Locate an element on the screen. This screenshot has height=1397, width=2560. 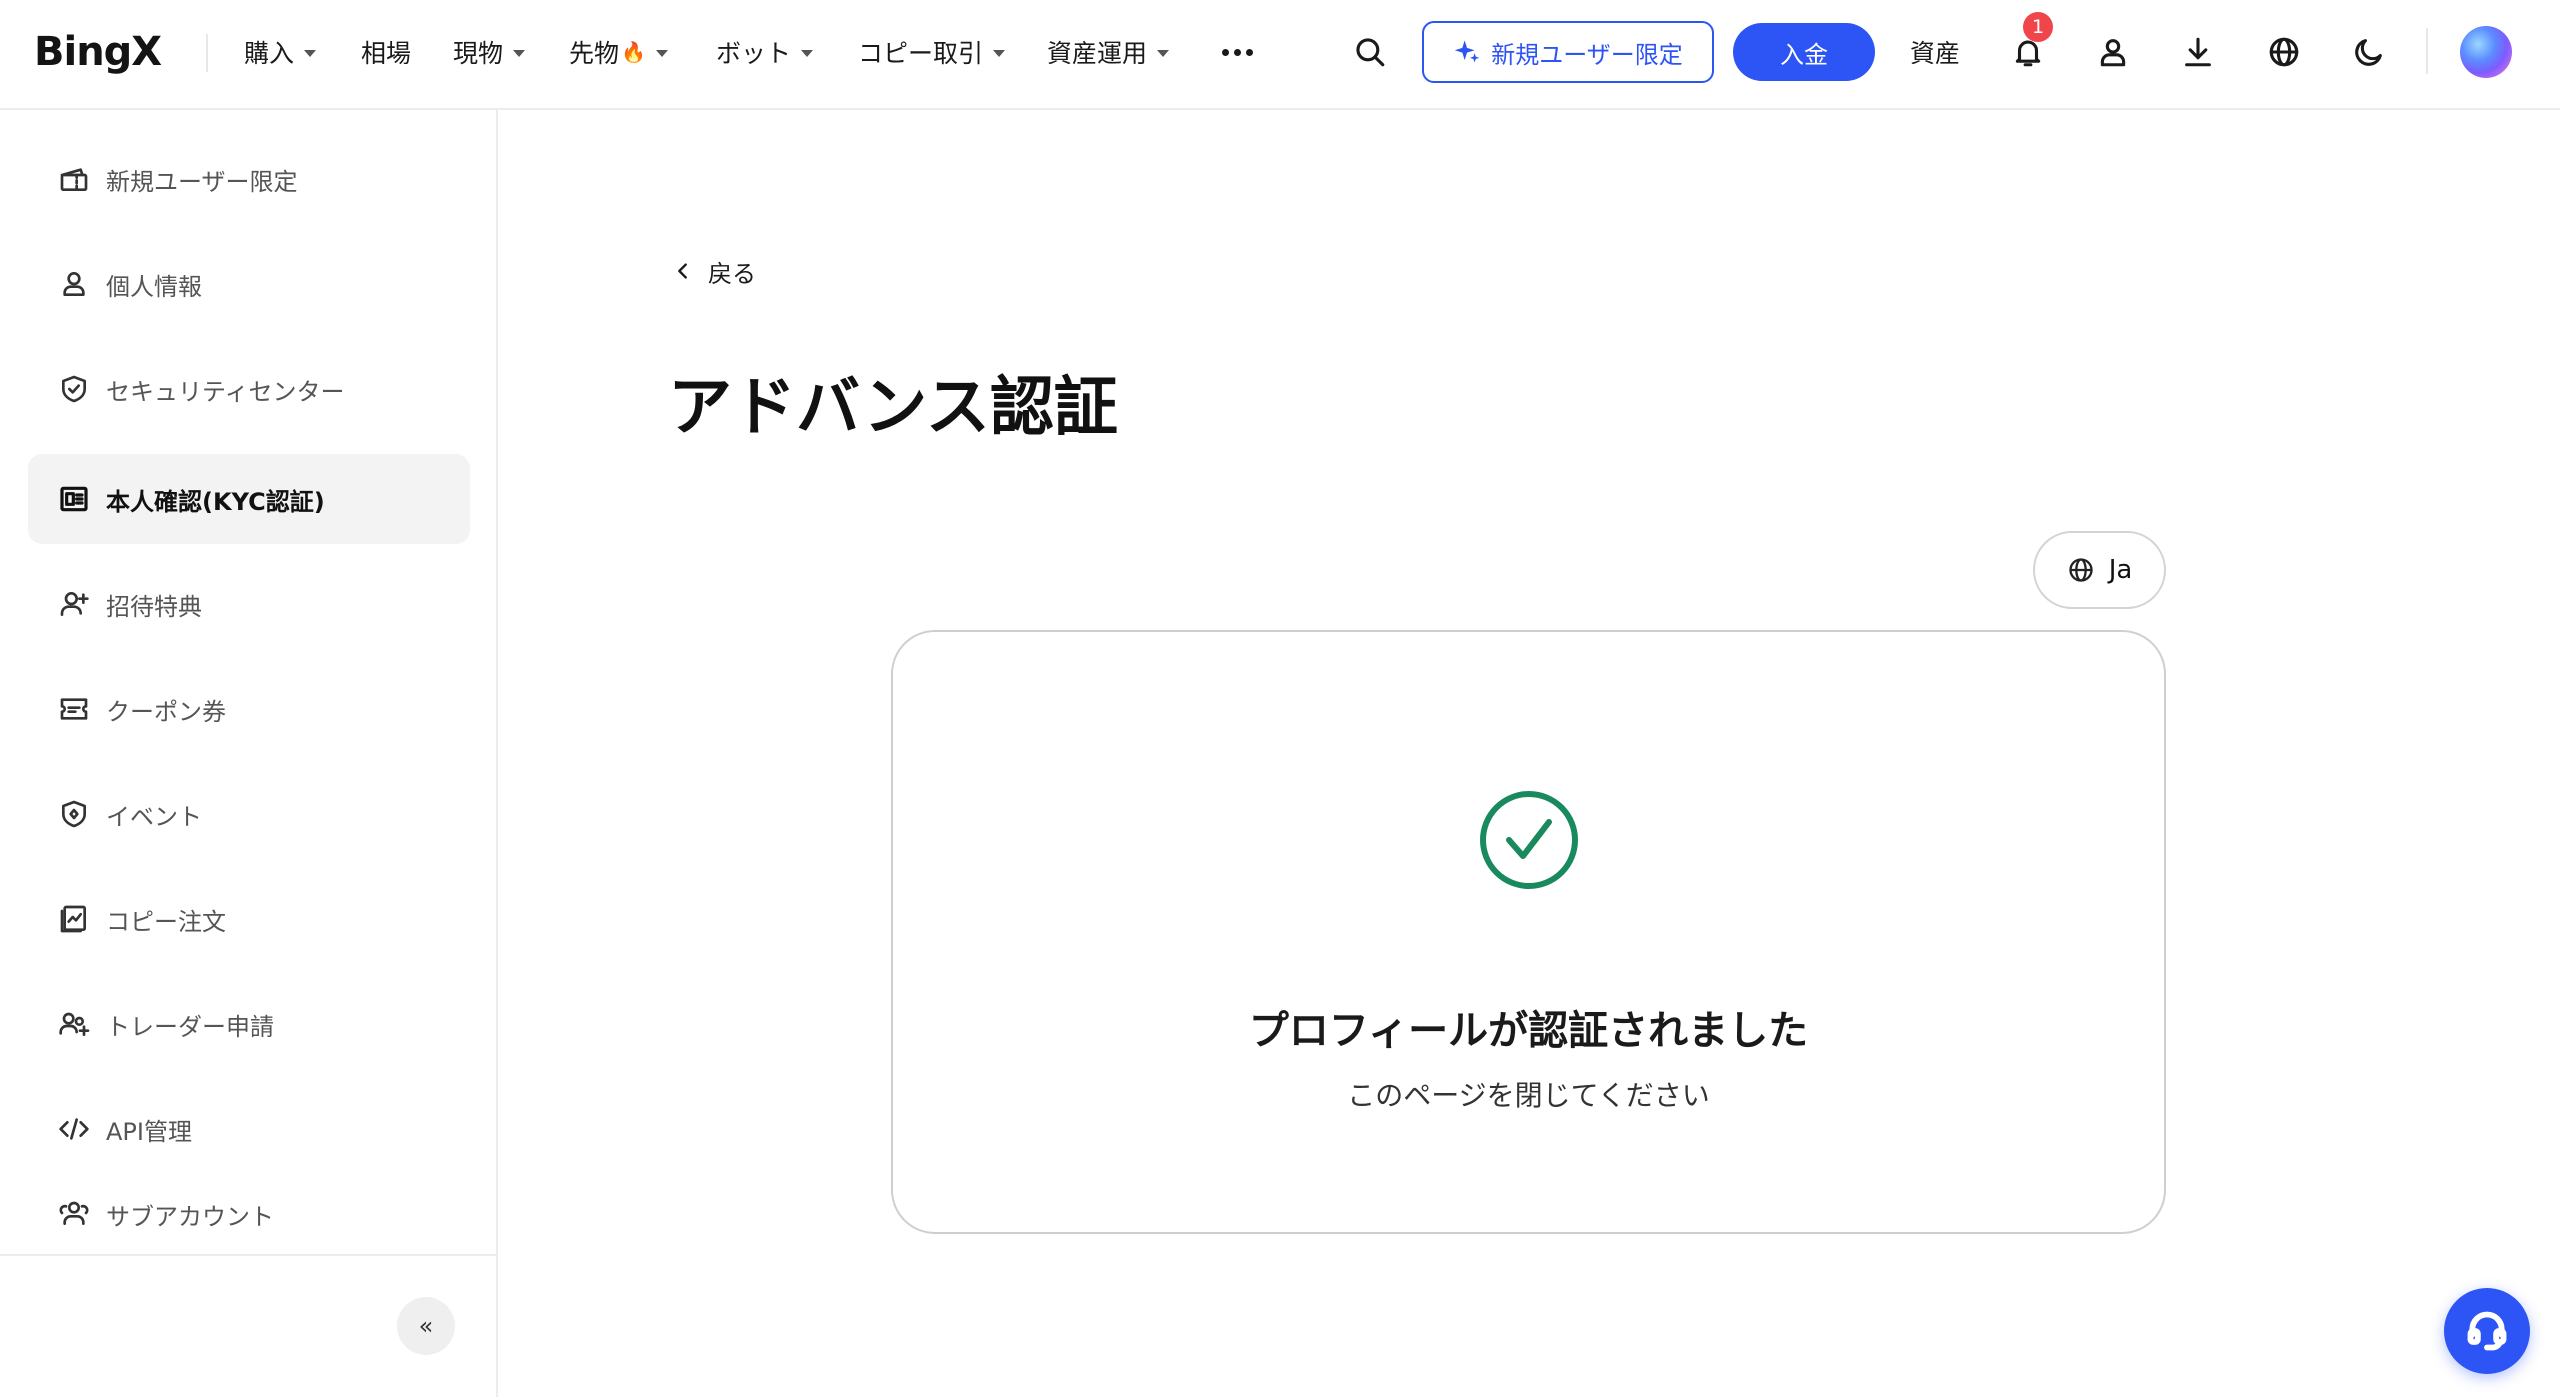
copy-order-icon is located at coordinates (73, 919).